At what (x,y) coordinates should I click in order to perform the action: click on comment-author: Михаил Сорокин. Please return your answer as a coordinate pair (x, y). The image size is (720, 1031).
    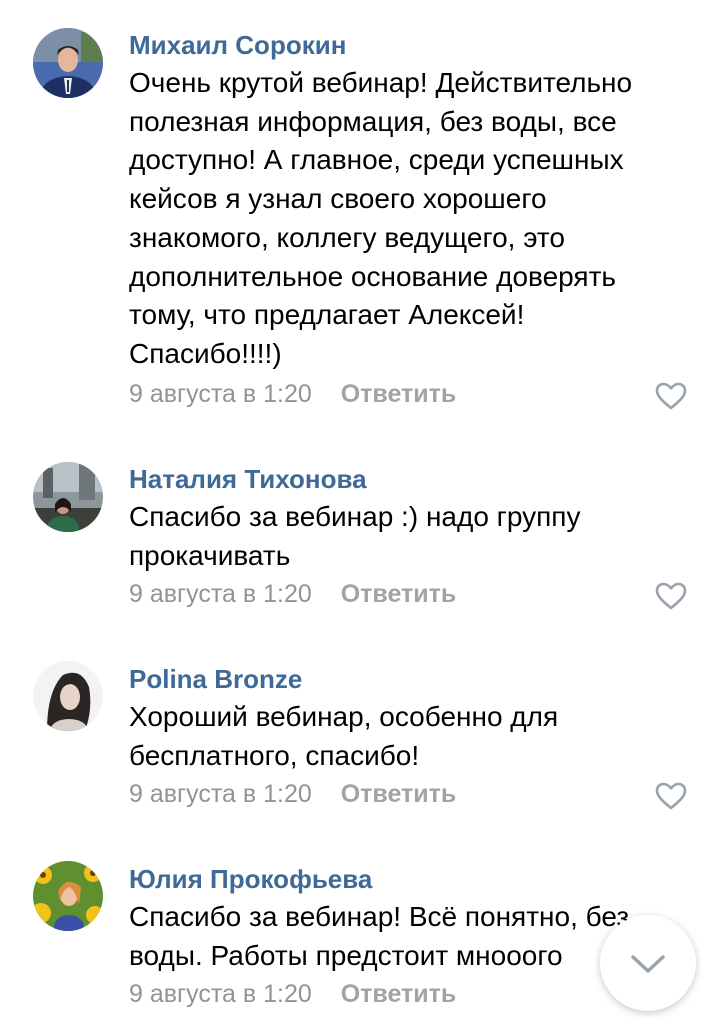
    Looking at the image, I should click on (237, 45).